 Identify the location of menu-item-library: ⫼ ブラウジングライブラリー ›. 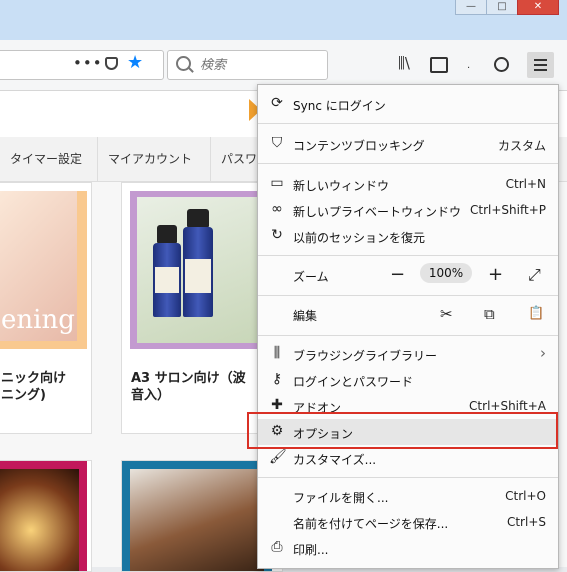
(408, 354).